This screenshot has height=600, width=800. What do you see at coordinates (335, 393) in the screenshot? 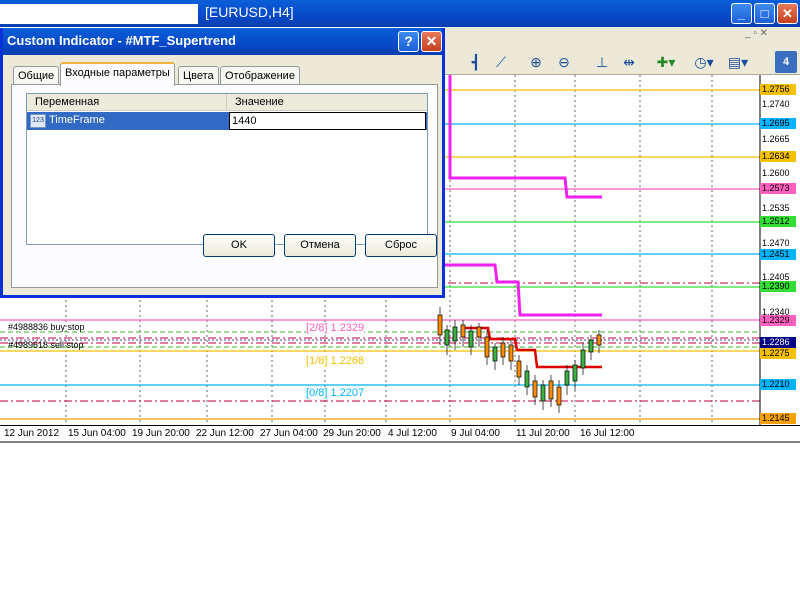
I see `murrey-level-label: [0/8] 1.2207` at bounding box center [335, 393].